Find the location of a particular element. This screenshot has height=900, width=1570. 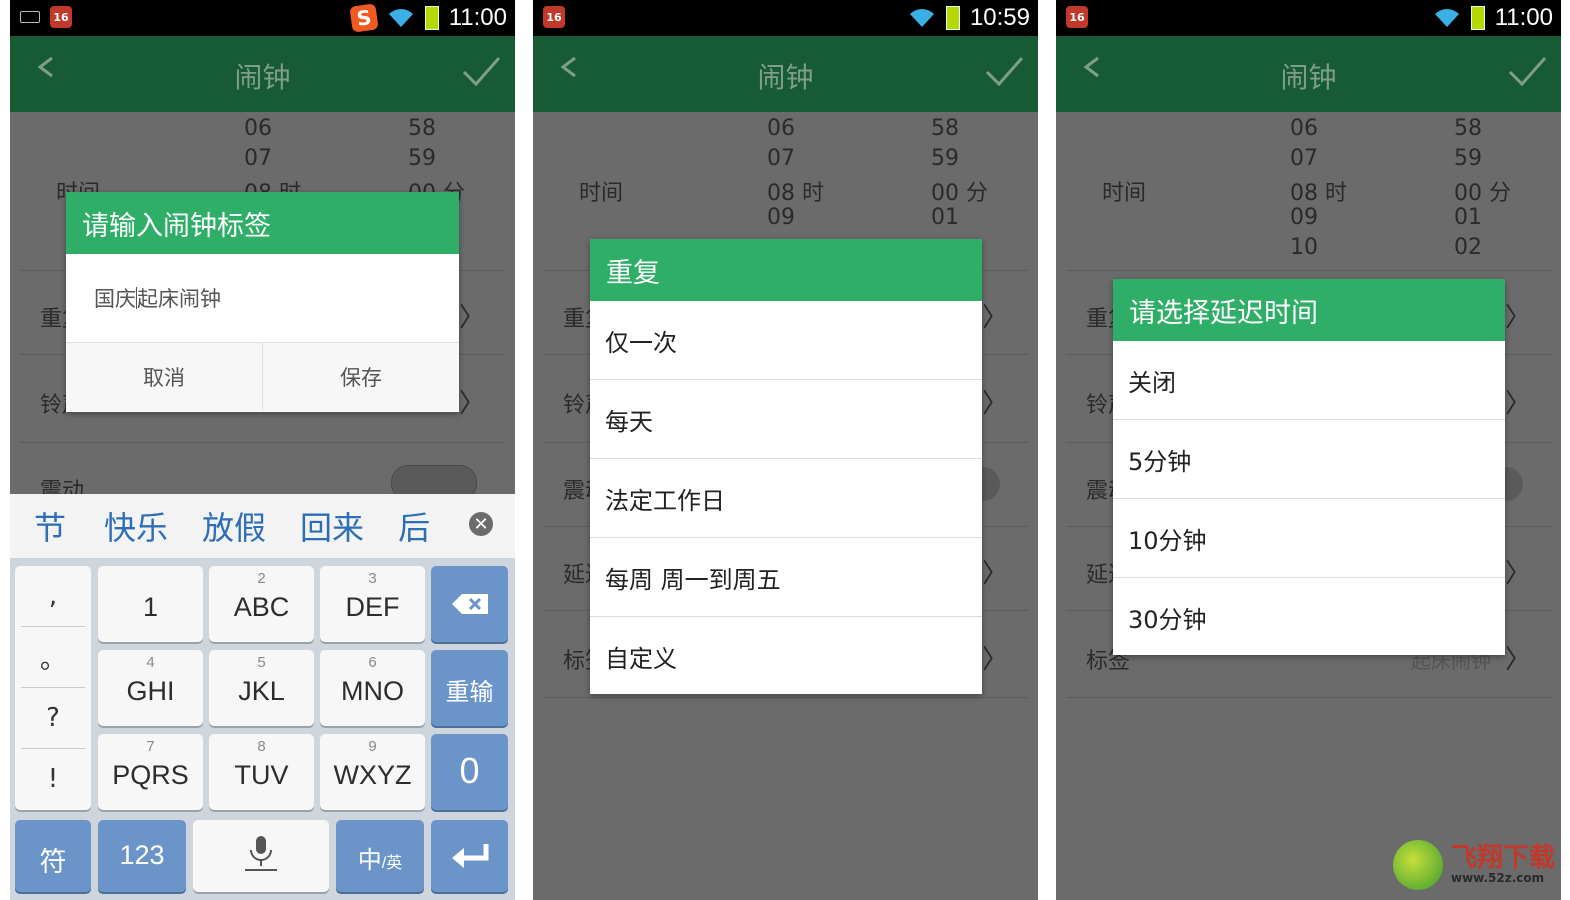

app-16-icon: 16 is located at coordinates (61, 17).